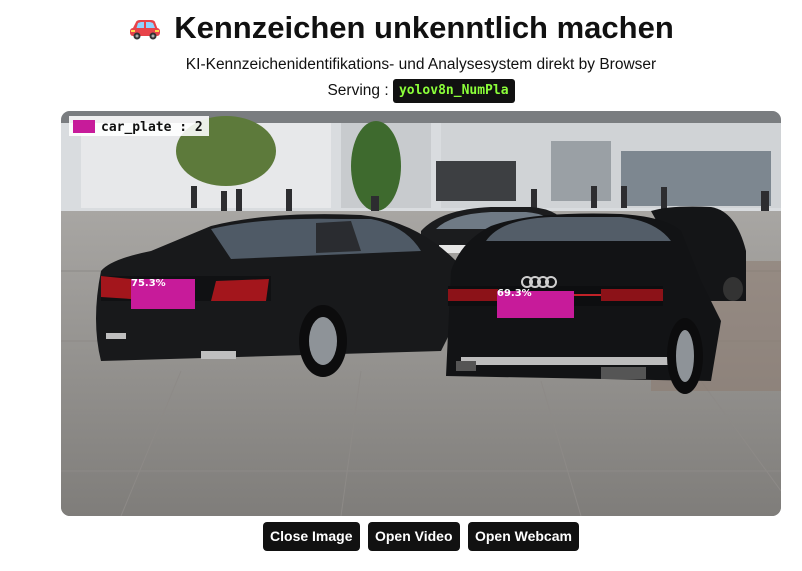 Image resolution: width=802 pixels, height=571 pixels. I want to click on model-name-badge: yolov8n_NumPla, so click(453, 91).